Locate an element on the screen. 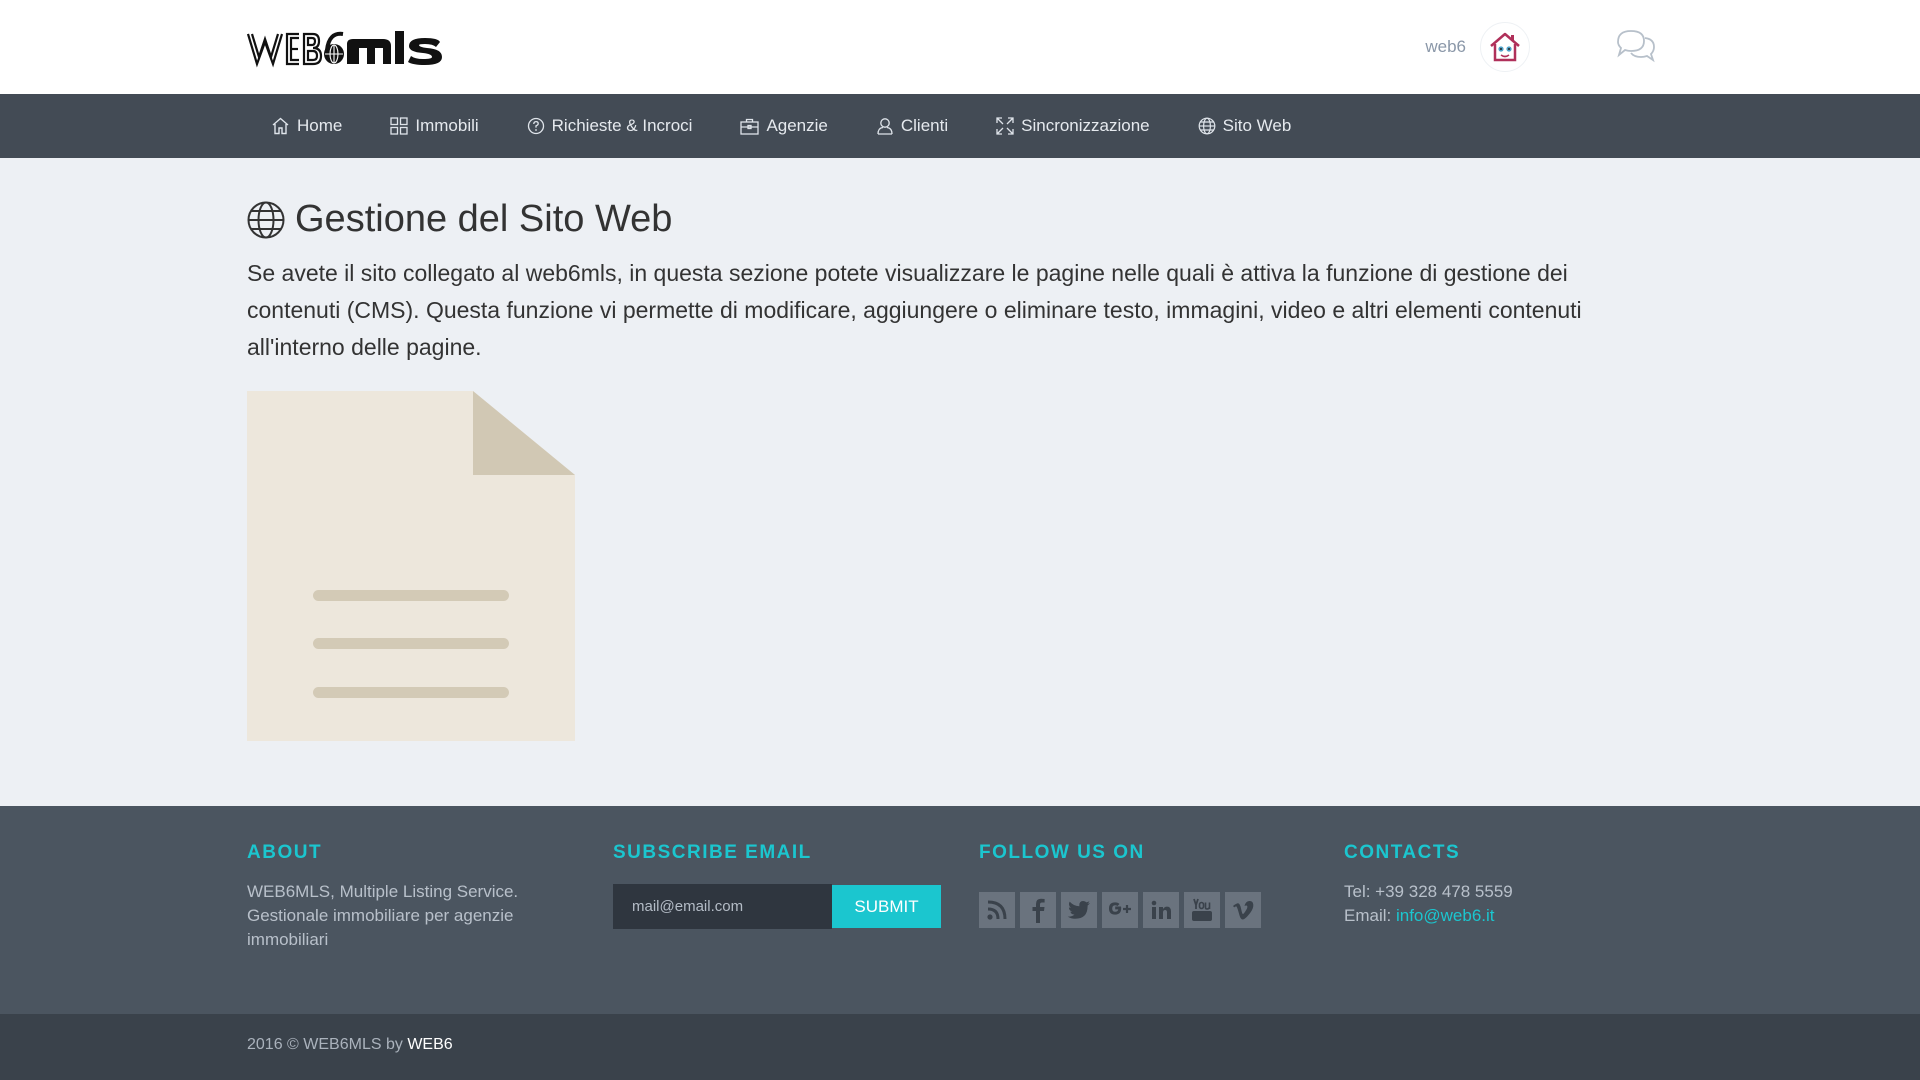  contact-phone: Tel: +39 328 478 5559 is located at coordinates (1428, 891).